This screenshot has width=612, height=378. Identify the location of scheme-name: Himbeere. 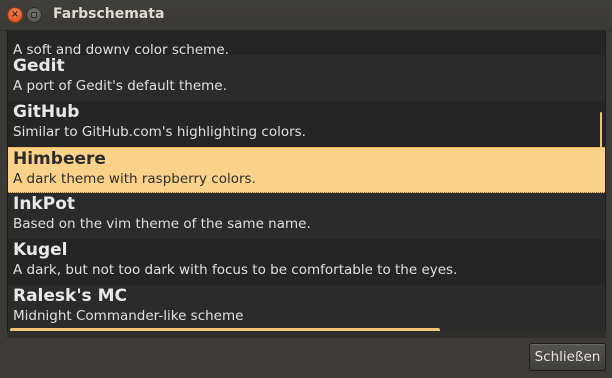
(59, 159).